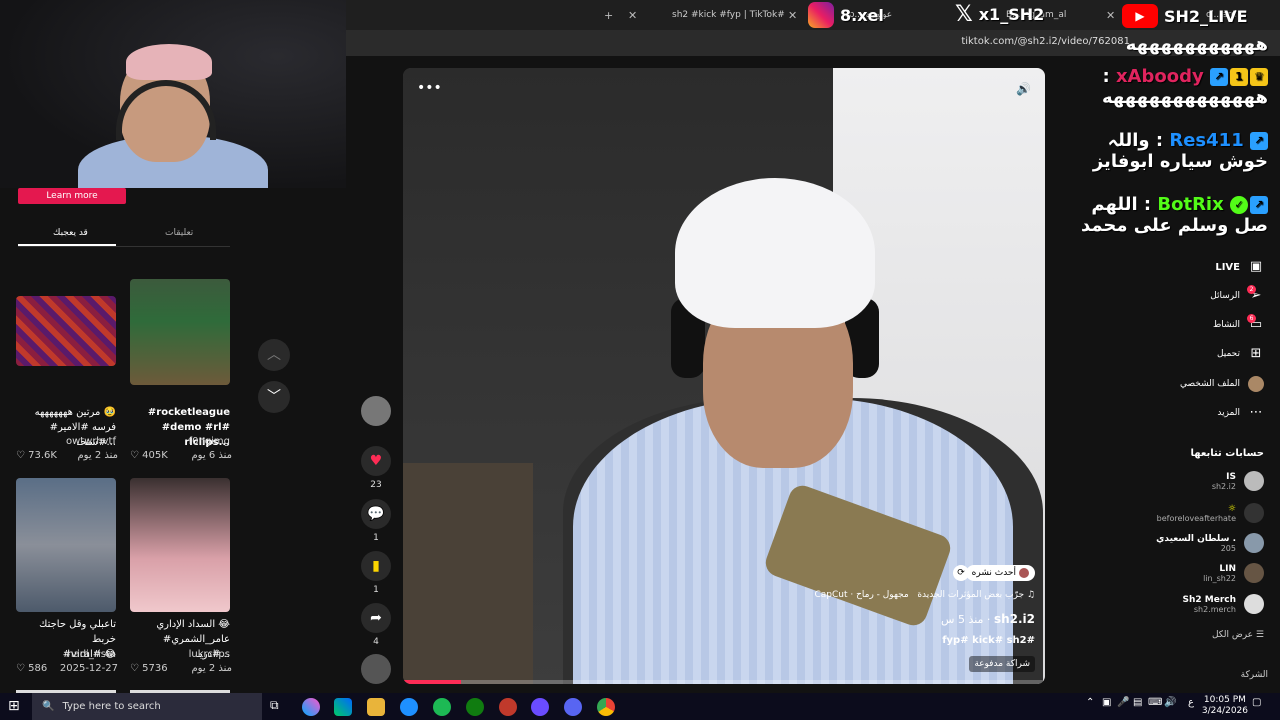 Image resolution: width=1280 pixels, height=720 pixels. I want to click on learn-more-button: Learn more, so click(72, 196).